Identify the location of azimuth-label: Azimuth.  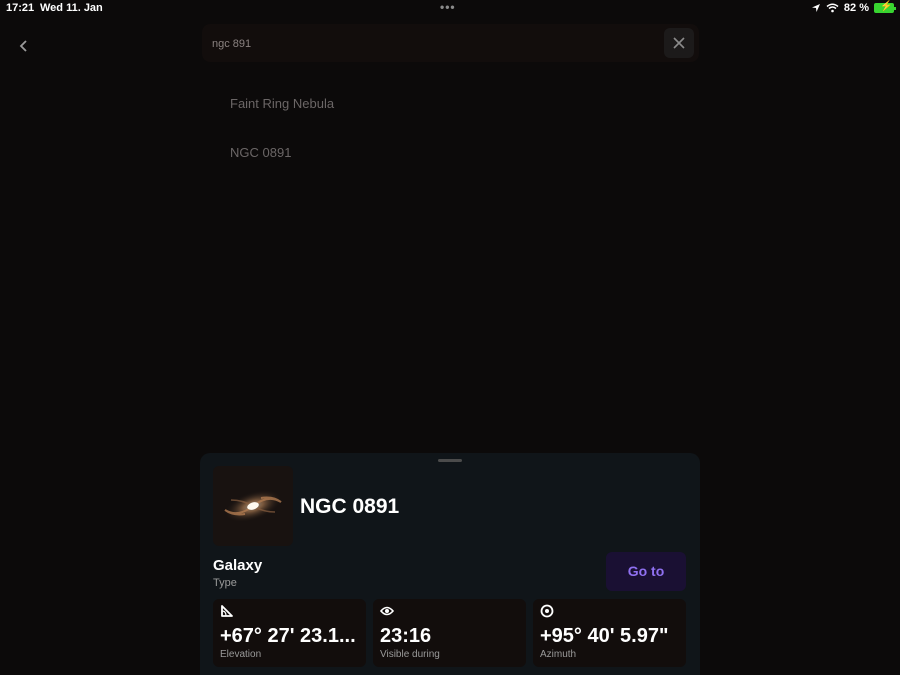
(558, 654).